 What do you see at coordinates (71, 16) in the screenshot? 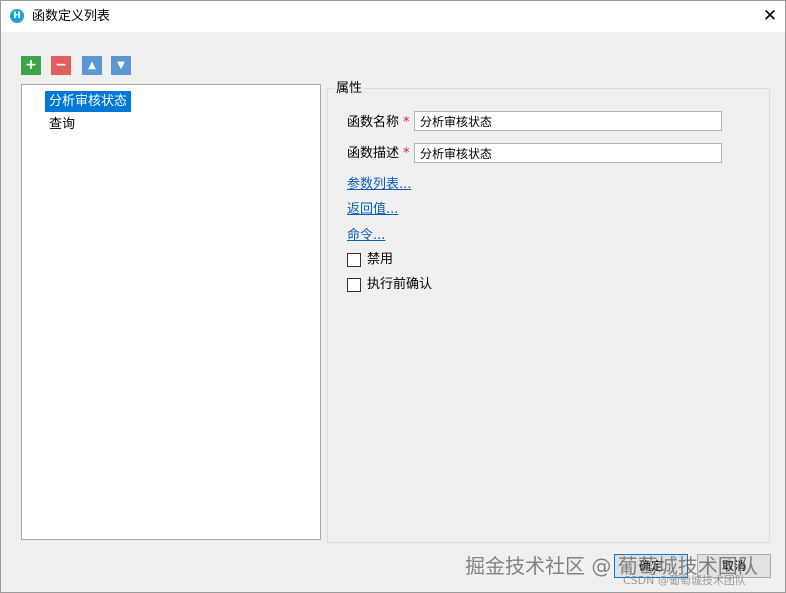
I see `window-title: 函数定义列表` at bounding box center [71, 16].